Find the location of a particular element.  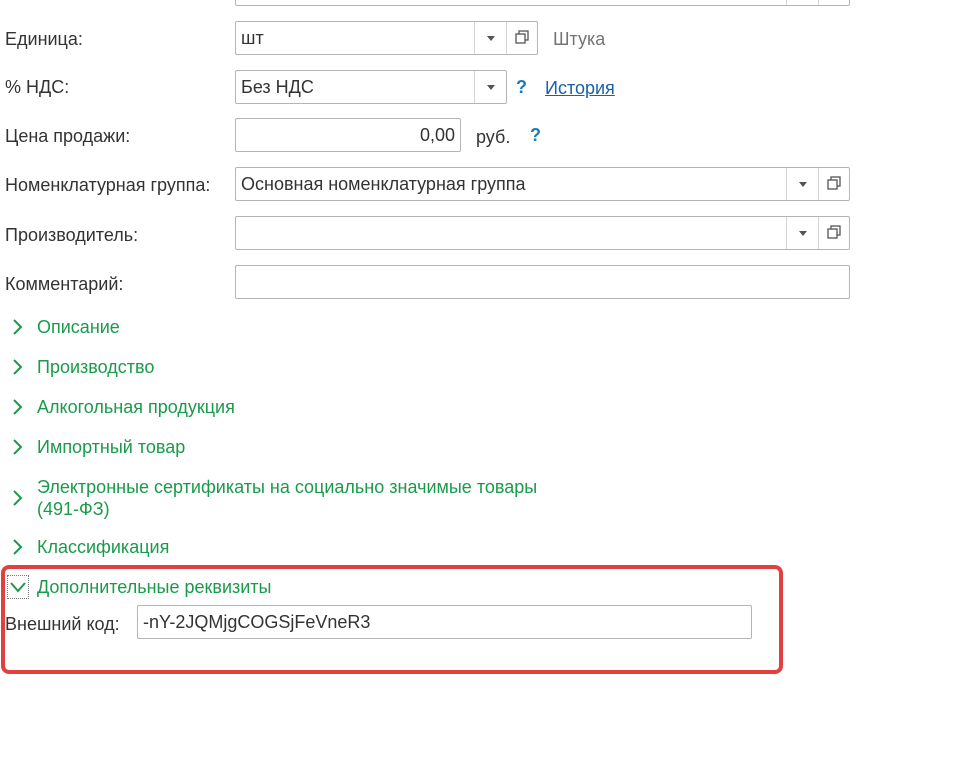

section-title-line2: (491-ФЗ) is located at coordinates (73, 509).